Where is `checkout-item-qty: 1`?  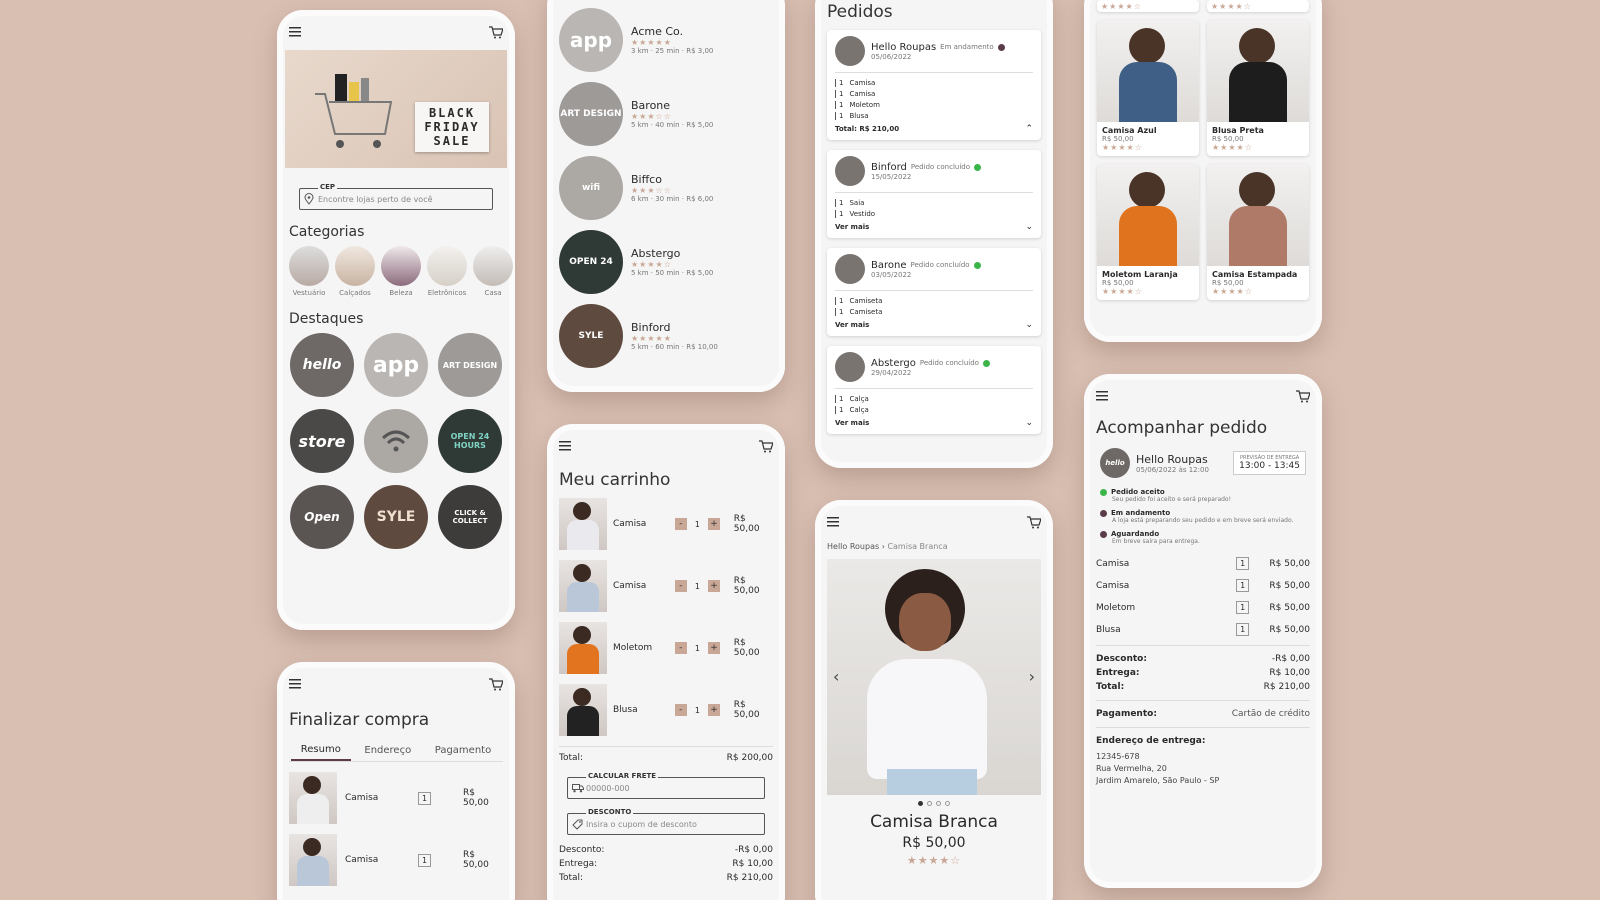
checkout-item-qty: 1 is located at coordinates (424, 860).